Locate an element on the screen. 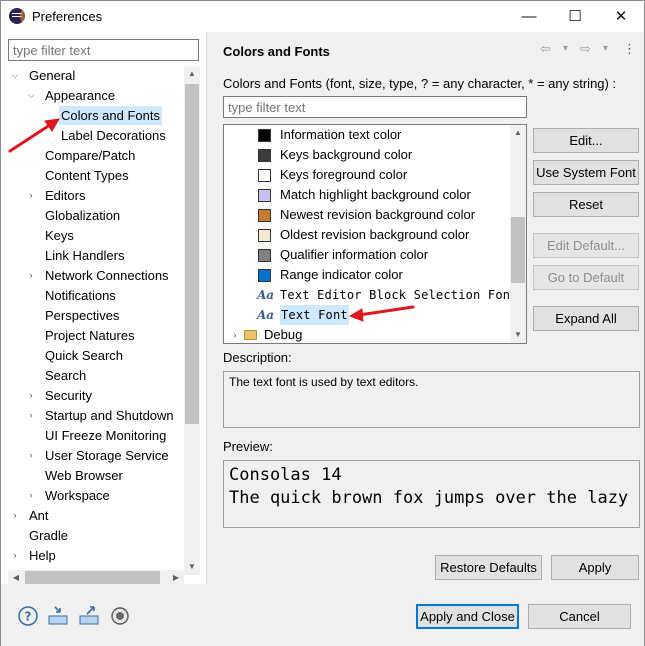  page-title: Colors and Fonts is located at coordinates (276, 51).